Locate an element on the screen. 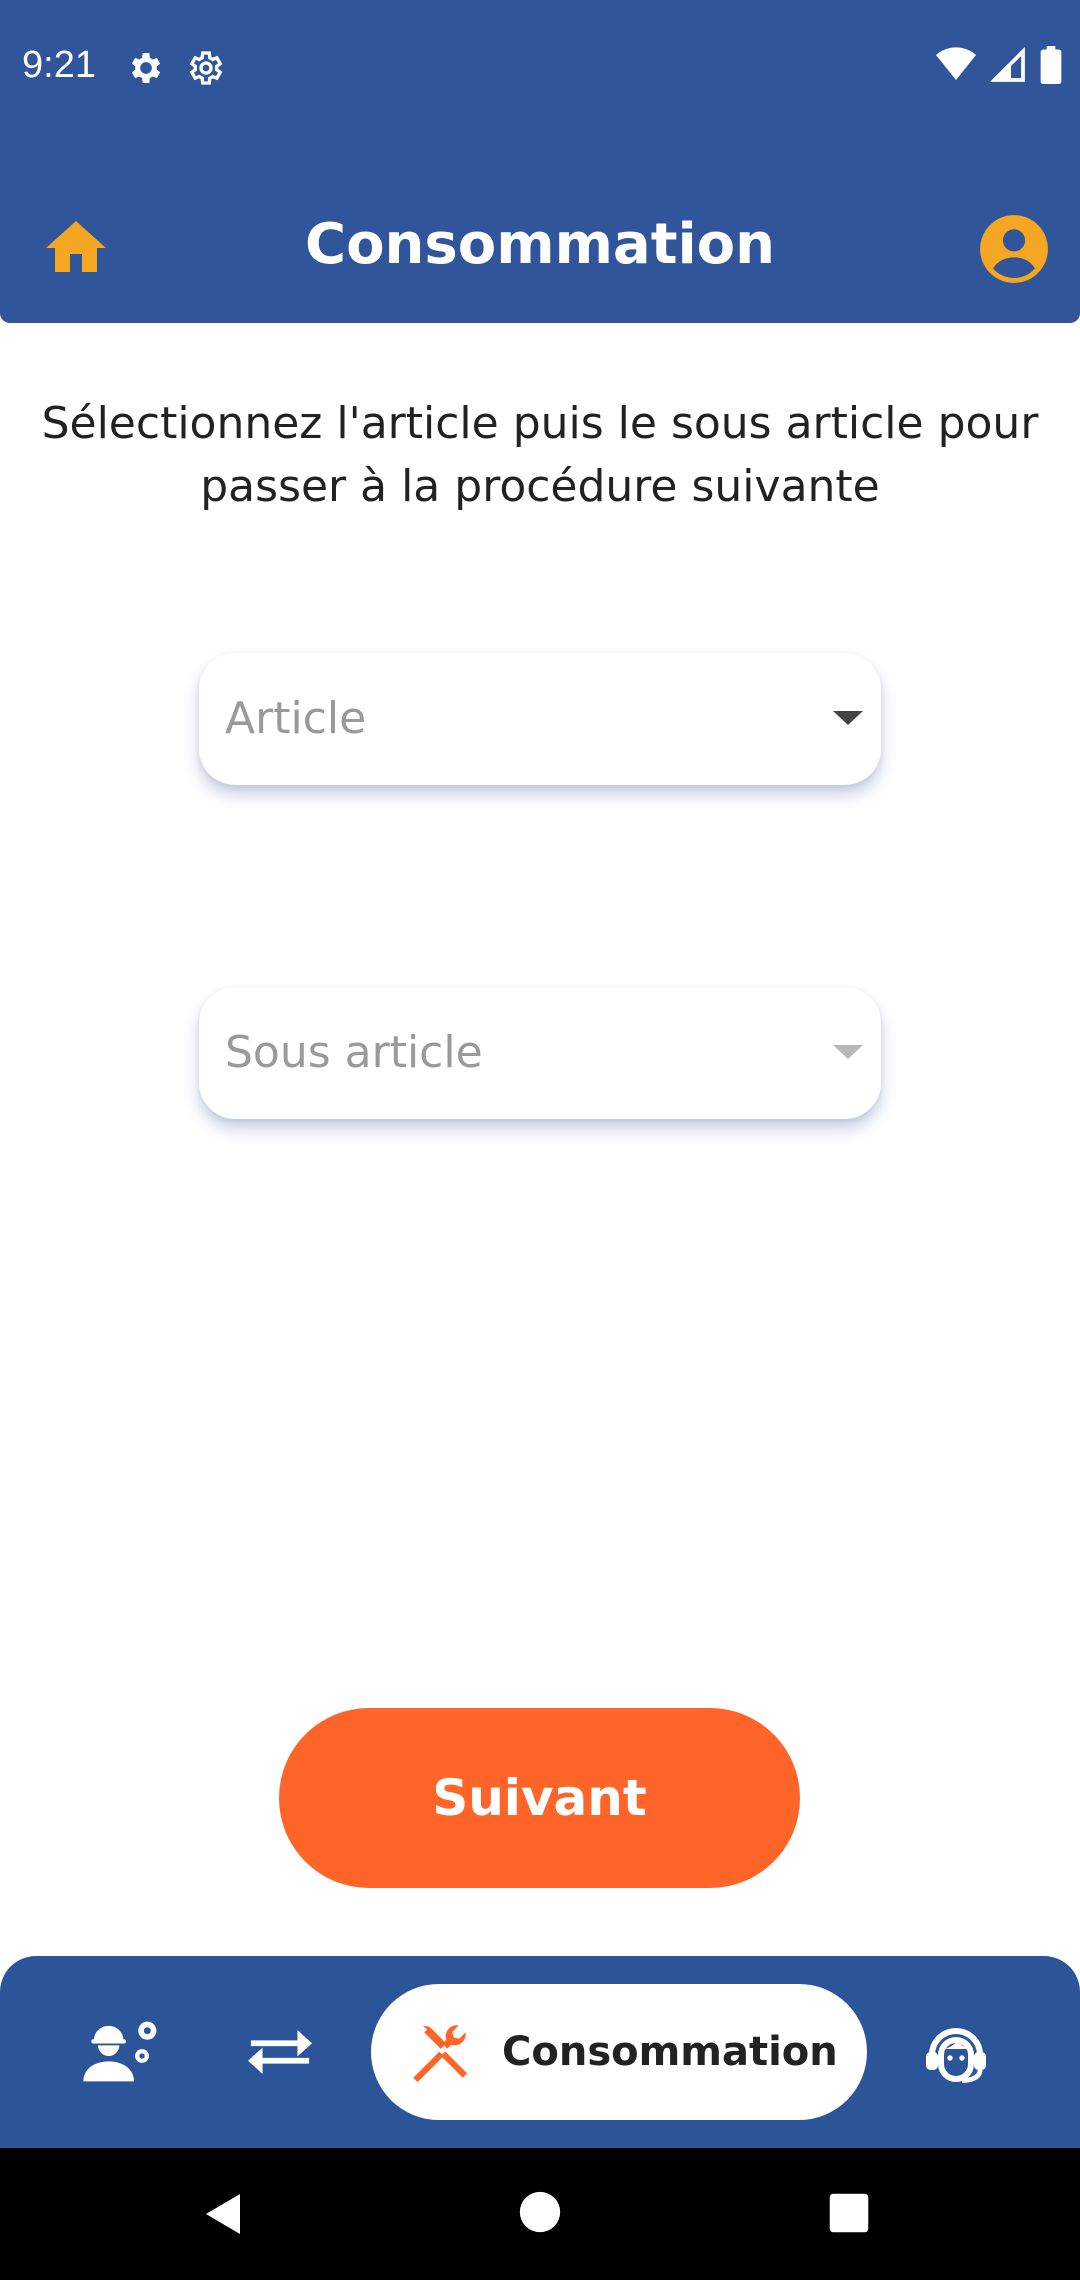 This screenshot has height=2280, width=1080. next-button: Suivant is located at coordinates (539, 1798).